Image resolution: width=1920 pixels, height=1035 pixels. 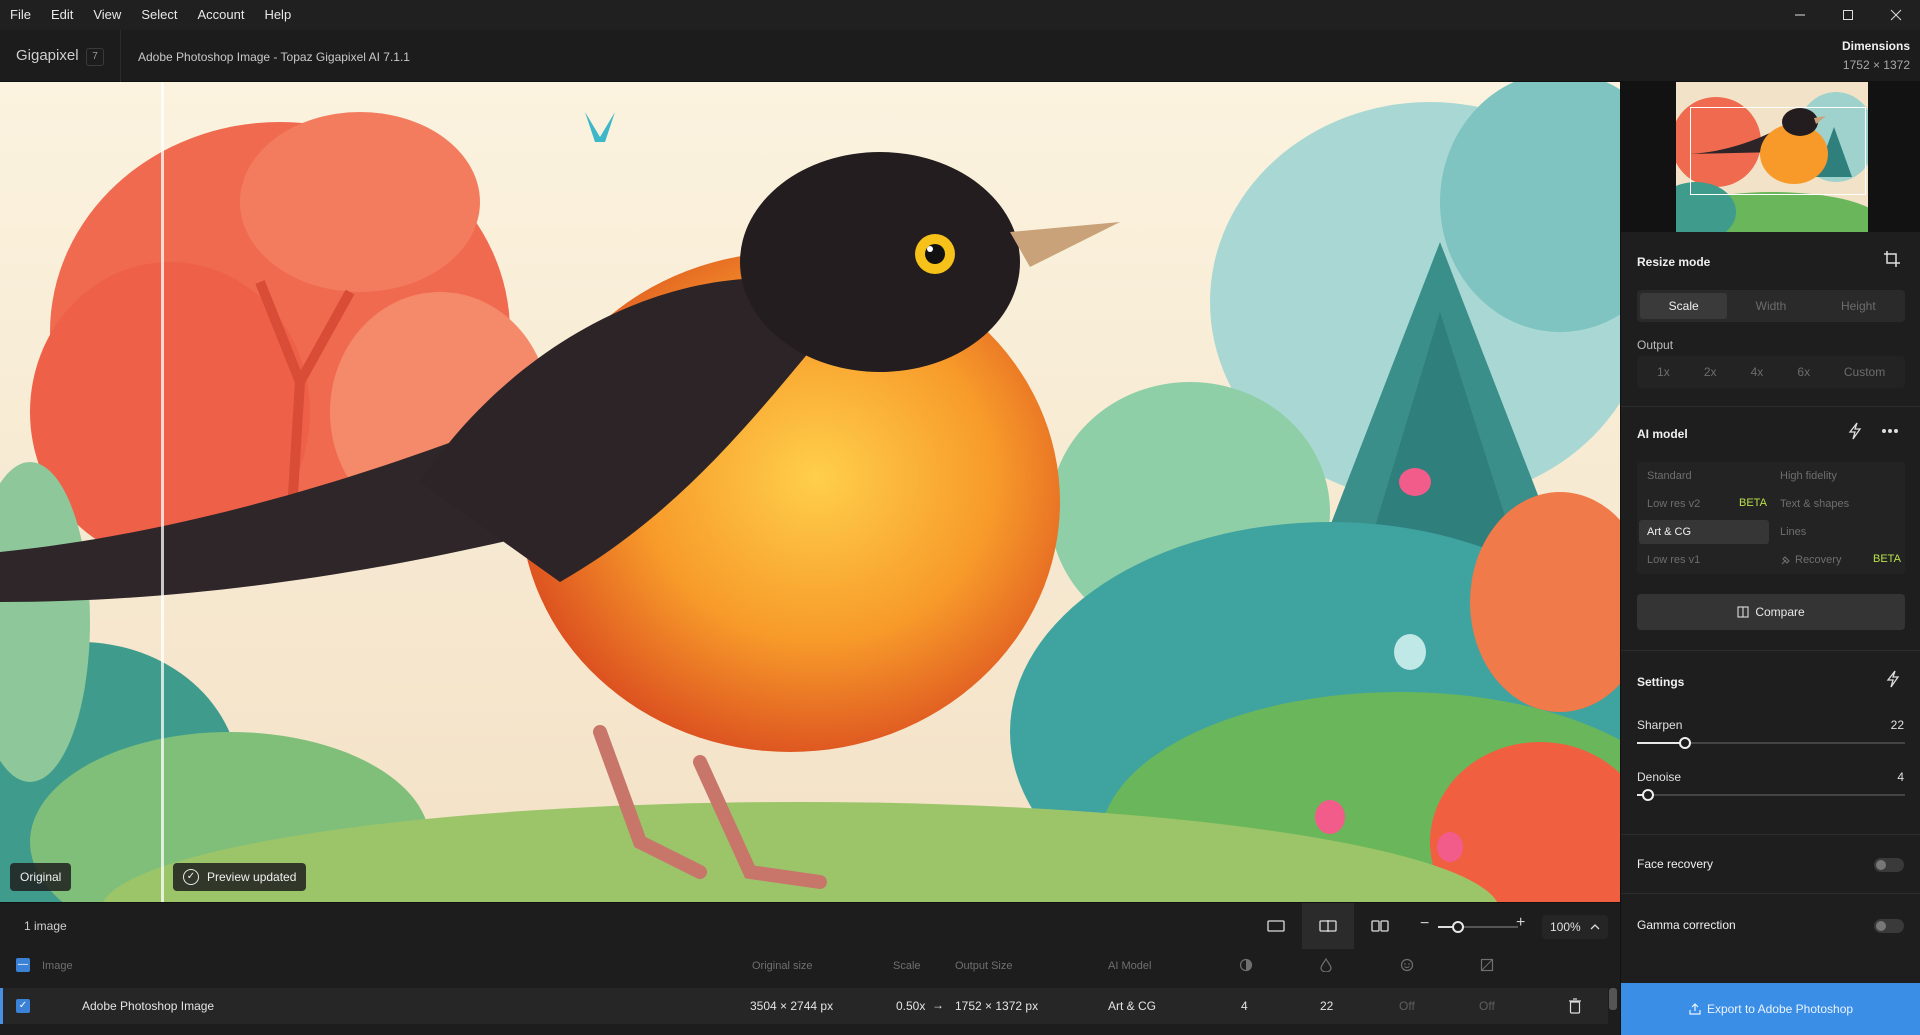 What do you see at coordinates (240, 877) in the screenshot?
I see `preview-status: ✓ Preview updated` at bounding box center [240, 877].